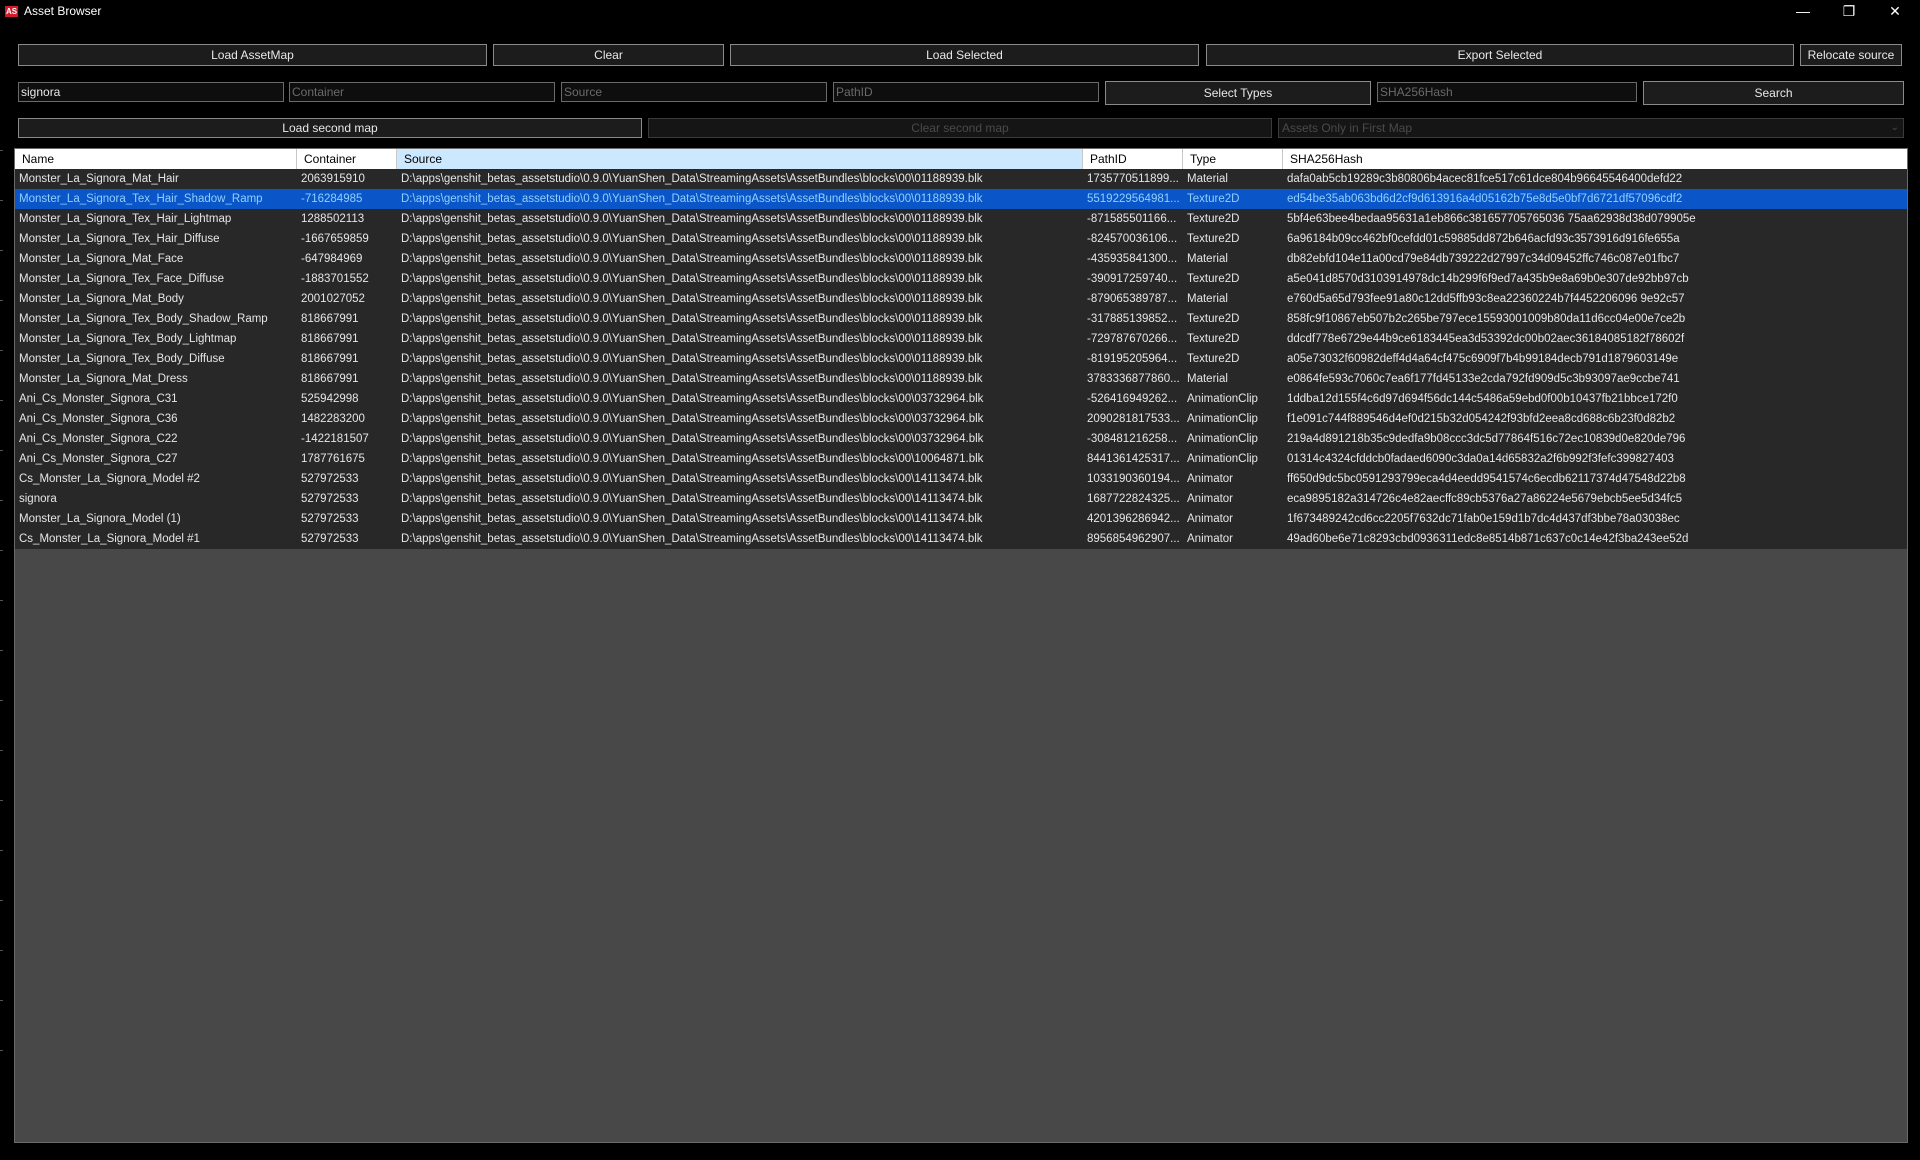 The width and height of the screenshot is (1920, 1160). I want to click on source-filter-input: Source, so click(694, 92).